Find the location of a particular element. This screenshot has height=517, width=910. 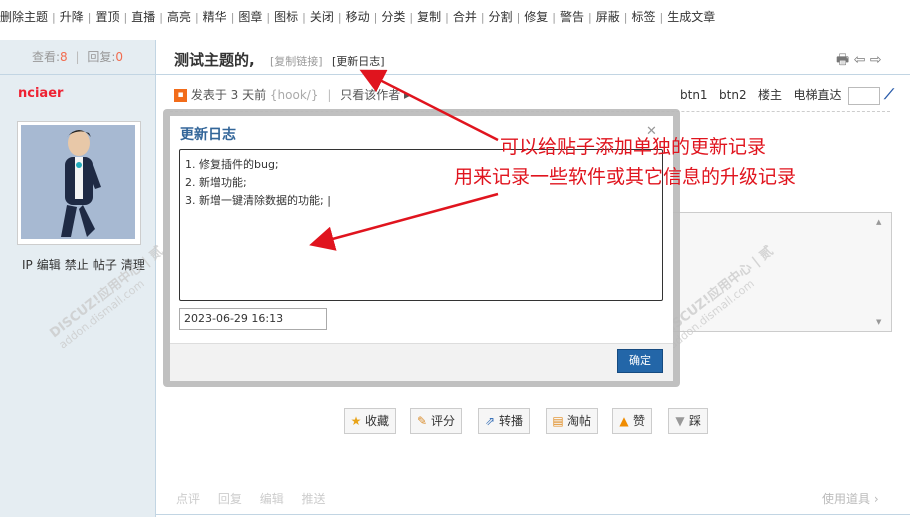

annotation-text: 用来记录一些软件或其它信息的升级记录 is located at coordinates (625, 177).